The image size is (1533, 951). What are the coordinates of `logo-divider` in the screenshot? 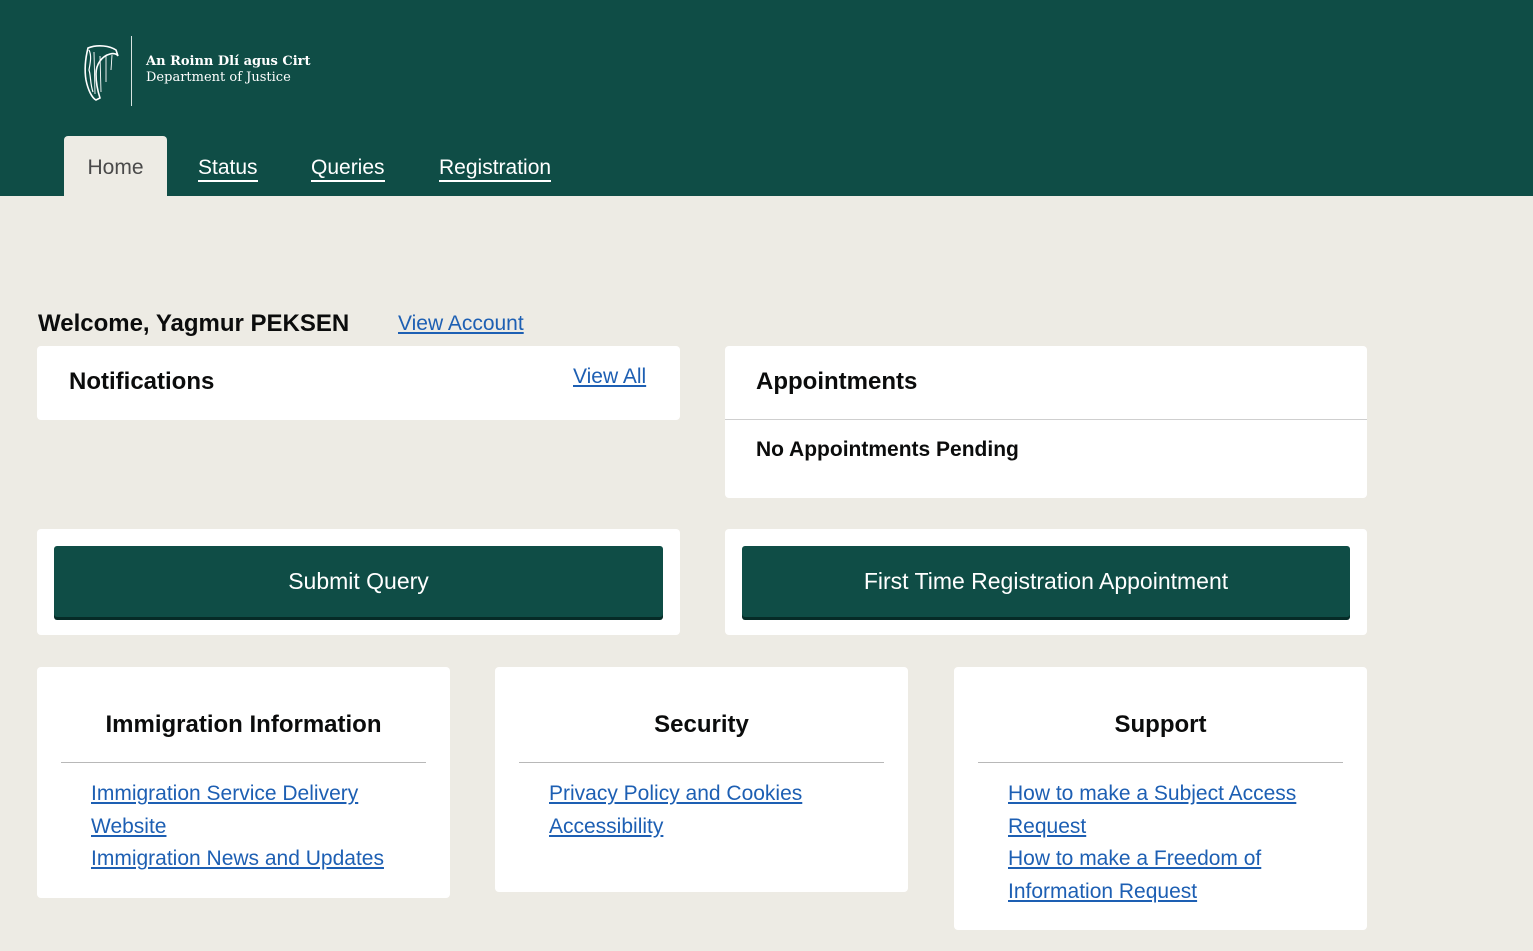 It's located at (131, 71).